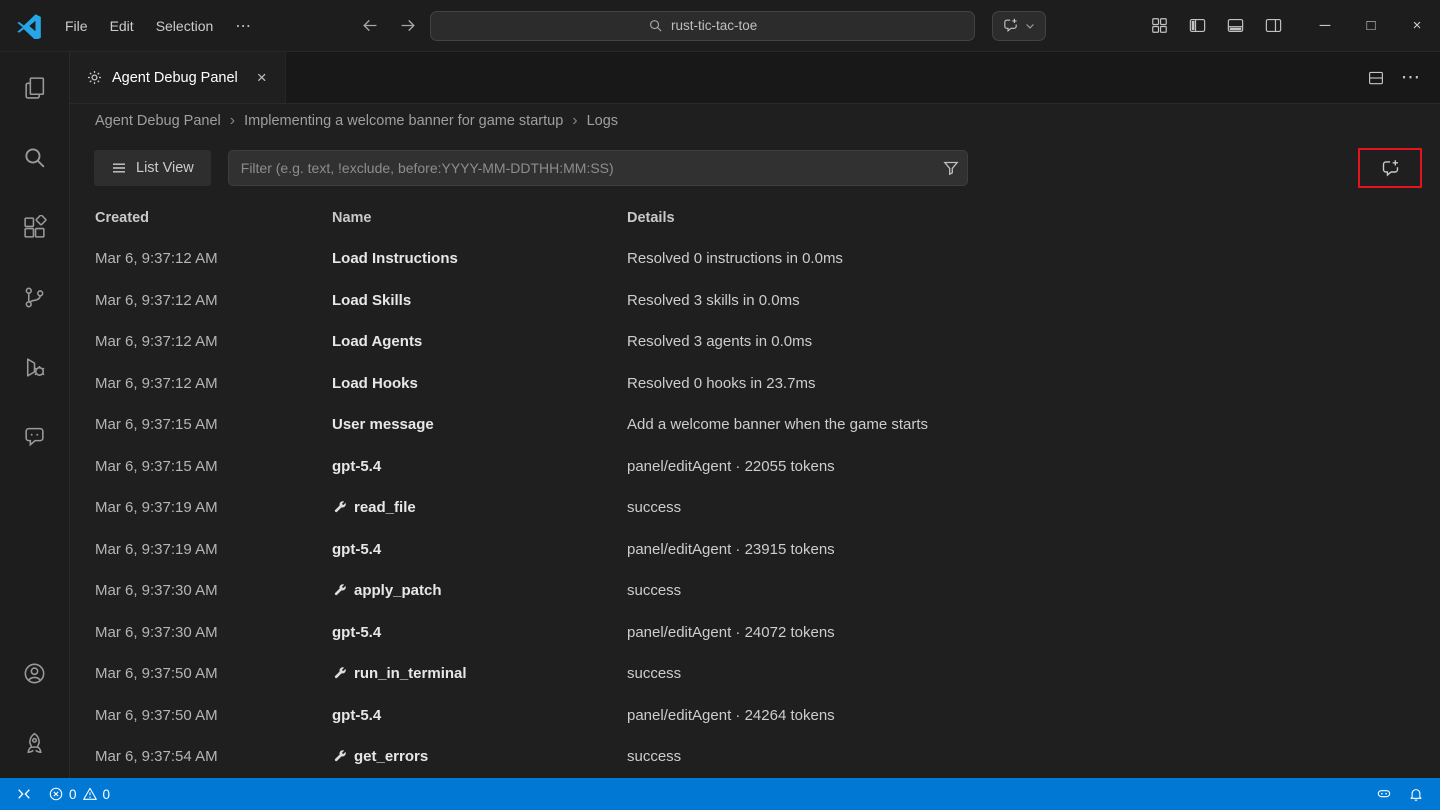 The height and width of the screenshot is (810, 1440). I want to click on problems-button: 0 0, so click(79, 794).